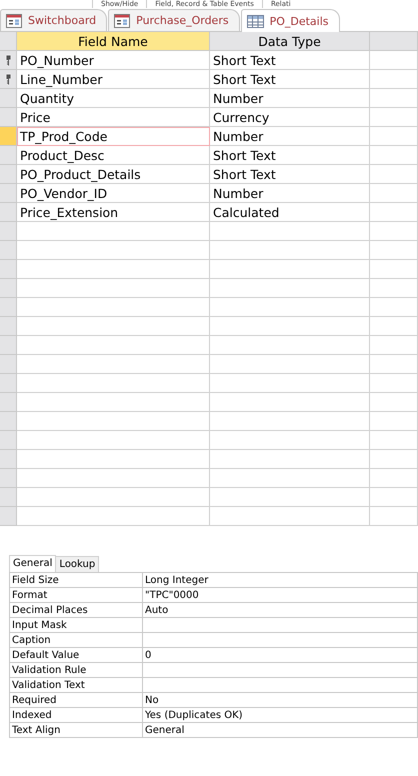 This screenshot has width=418, height=776. What do you see at coordinates (290, 20) in the screenshot?
I see `document-tab: PO_Details` at bounding box center [290, 20].